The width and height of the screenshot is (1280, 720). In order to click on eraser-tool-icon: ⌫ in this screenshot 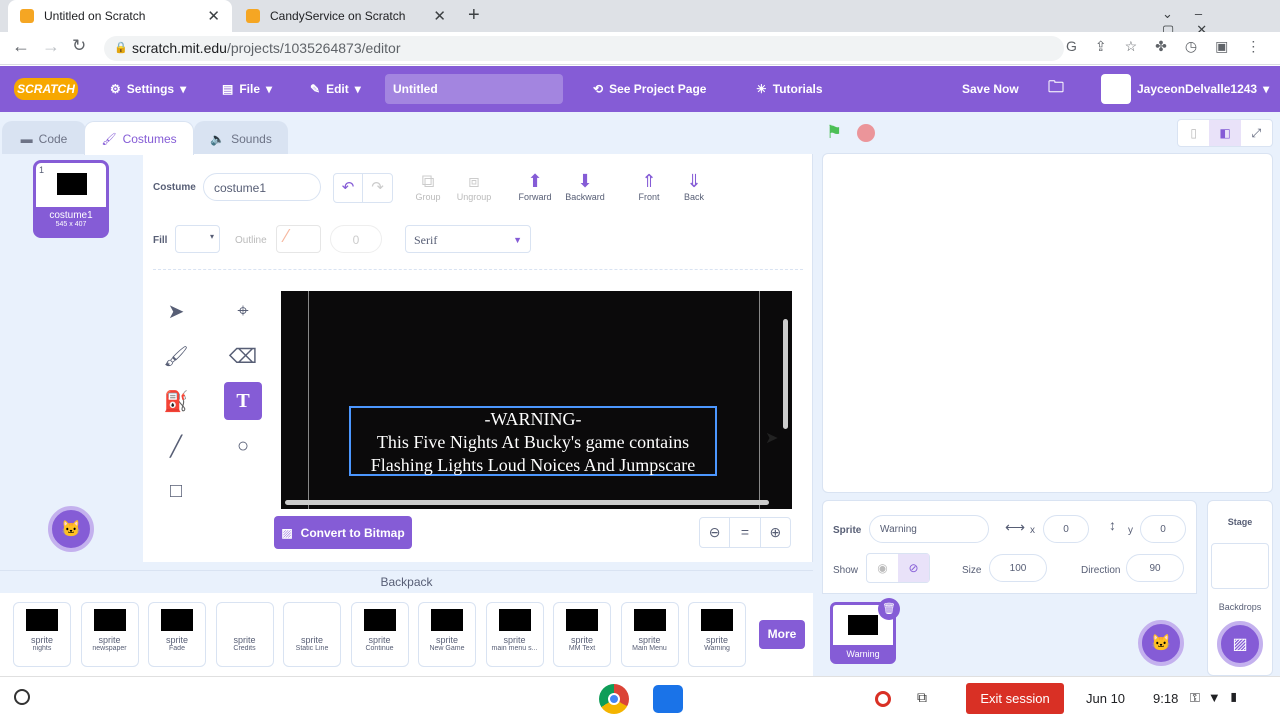, I will do `click(243, 356)`.